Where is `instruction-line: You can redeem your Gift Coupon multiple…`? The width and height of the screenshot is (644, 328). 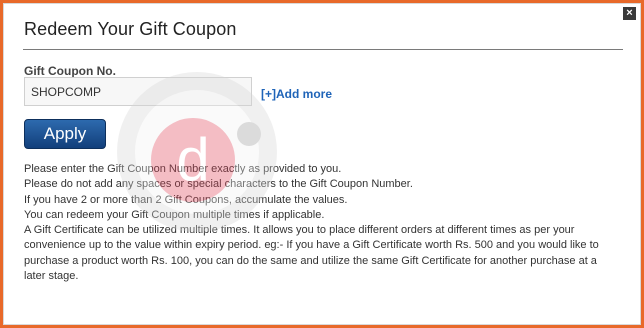
instruction-line: You can redeem your Gift Coupon multiple… is located at coordinates (174, 214).